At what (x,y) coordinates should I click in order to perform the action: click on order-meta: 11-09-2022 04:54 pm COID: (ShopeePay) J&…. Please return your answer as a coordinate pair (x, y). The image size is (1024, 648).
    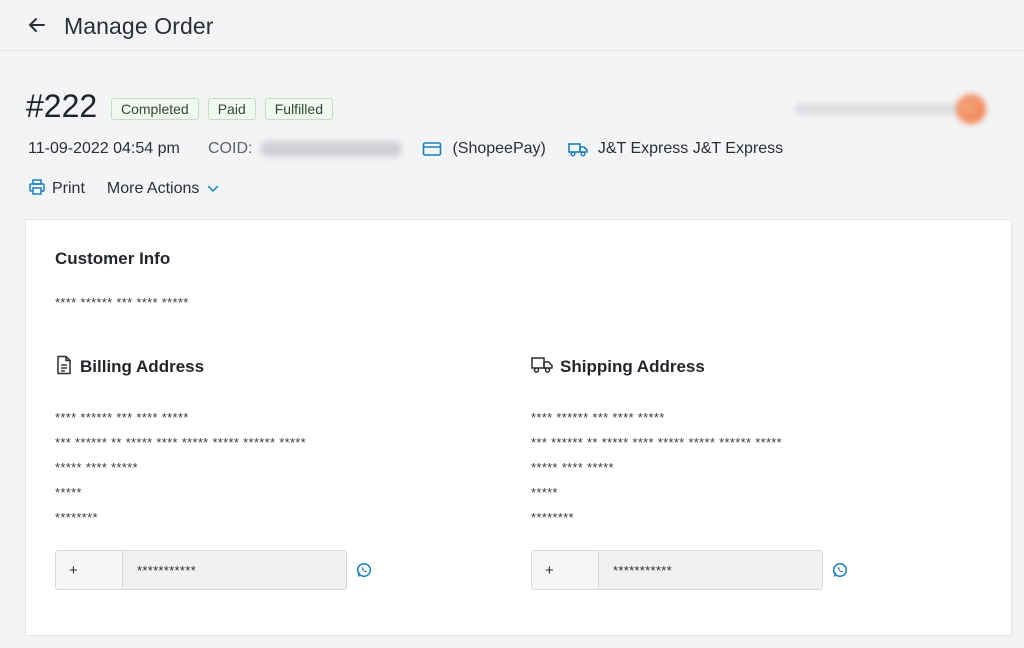
    Looking at the image, I should click on (405, 149).